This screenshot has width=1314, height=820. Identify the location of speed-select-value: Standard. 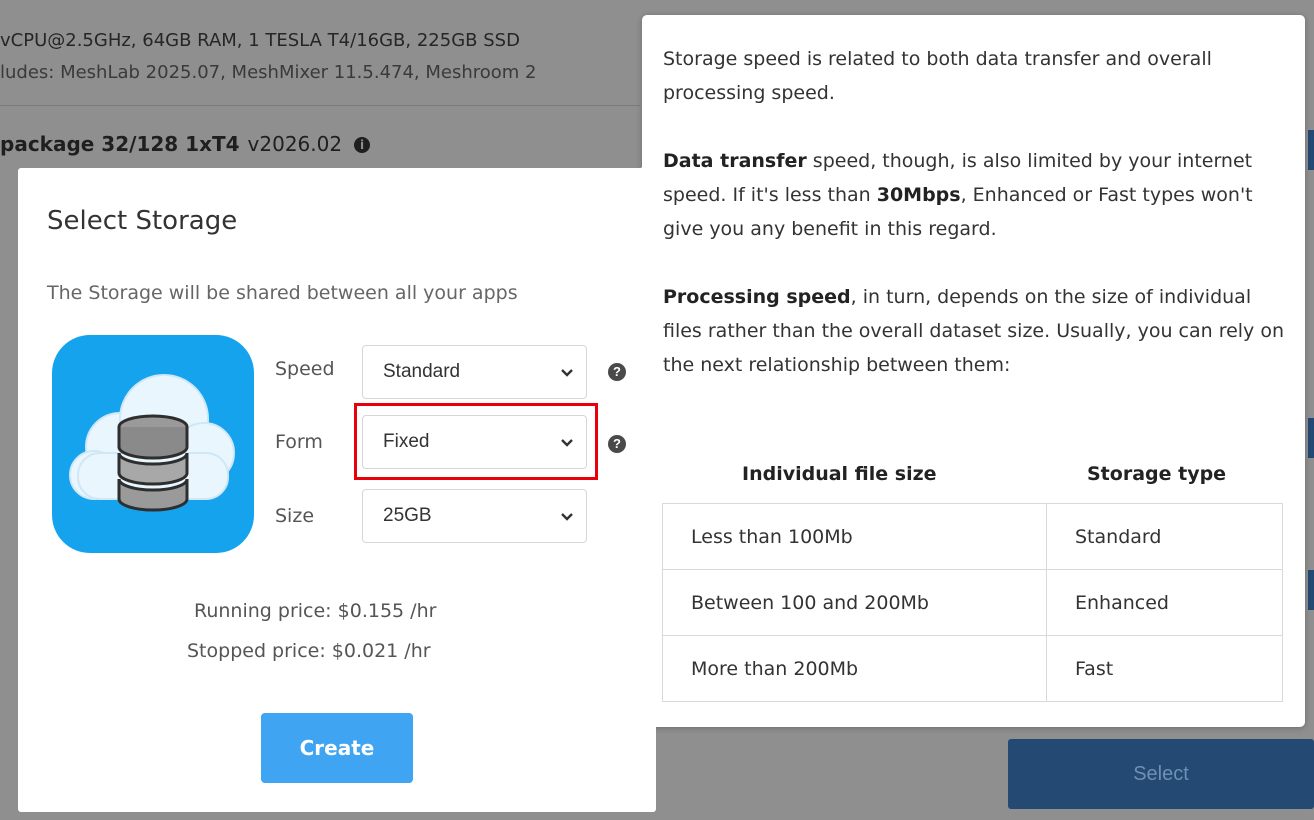
(422, 371).